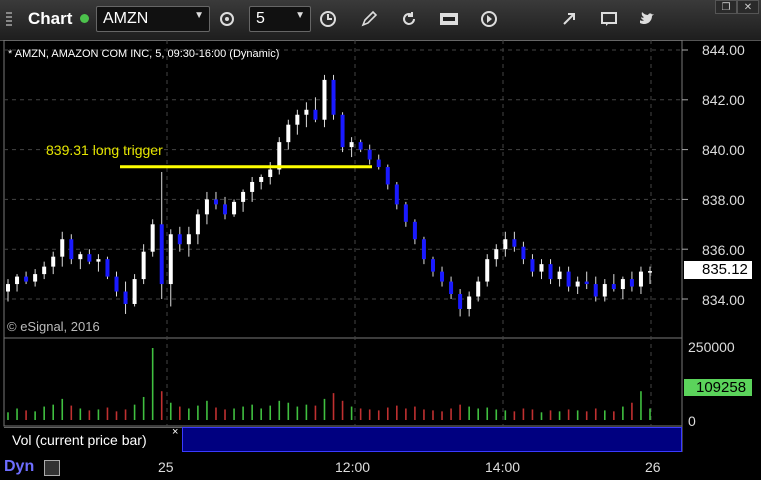 The height and width of the screenshot is (480, 761). What do you see at coordinates (653, 467) in the screenshot?
I see `time-tick: 26` at bounding box center [653, 467].